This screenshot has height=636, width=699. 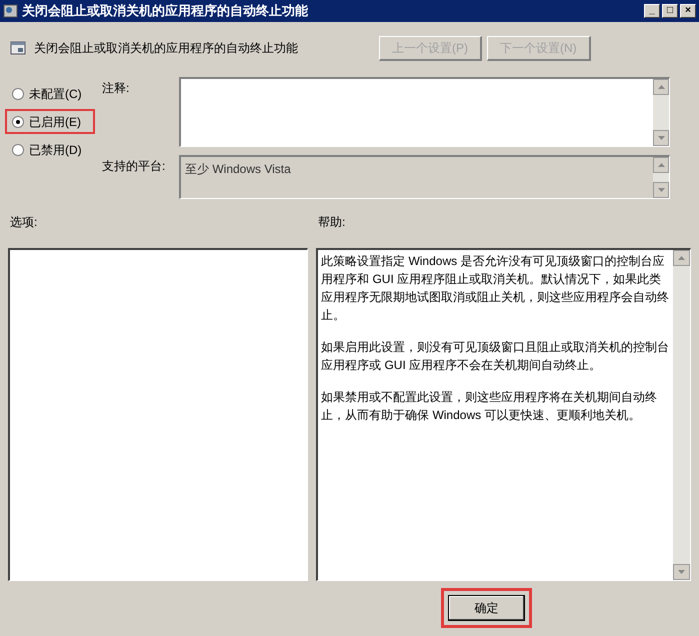 What do you see at coordinates (238, 169) in the screenshot?
I see `platform-value: 至少 Windows Vista` at bounding box center [238, 169].